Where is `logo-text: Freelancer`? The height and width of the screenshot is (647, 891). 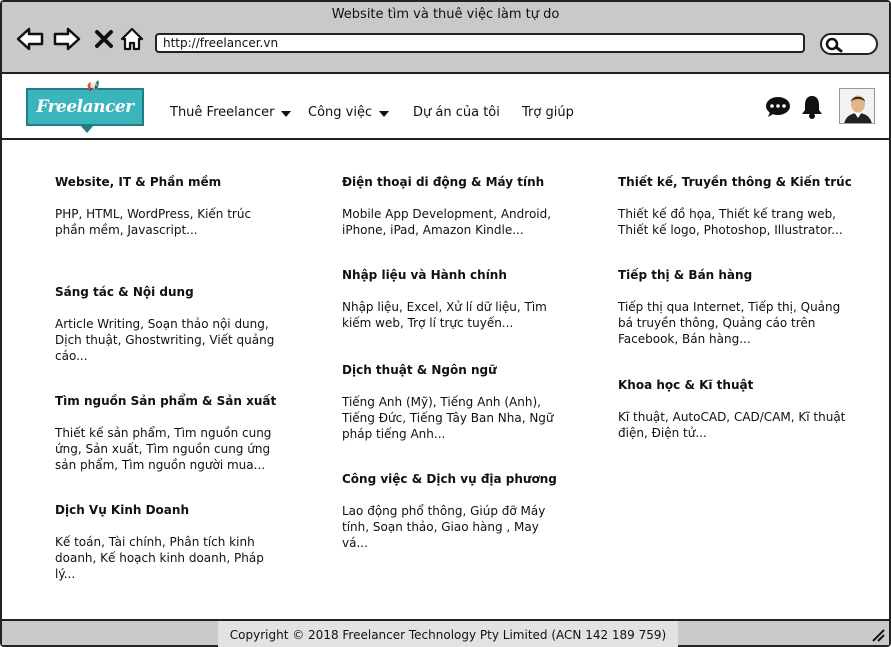
logo-text: Freelancer is located at coordinates (85, 107).